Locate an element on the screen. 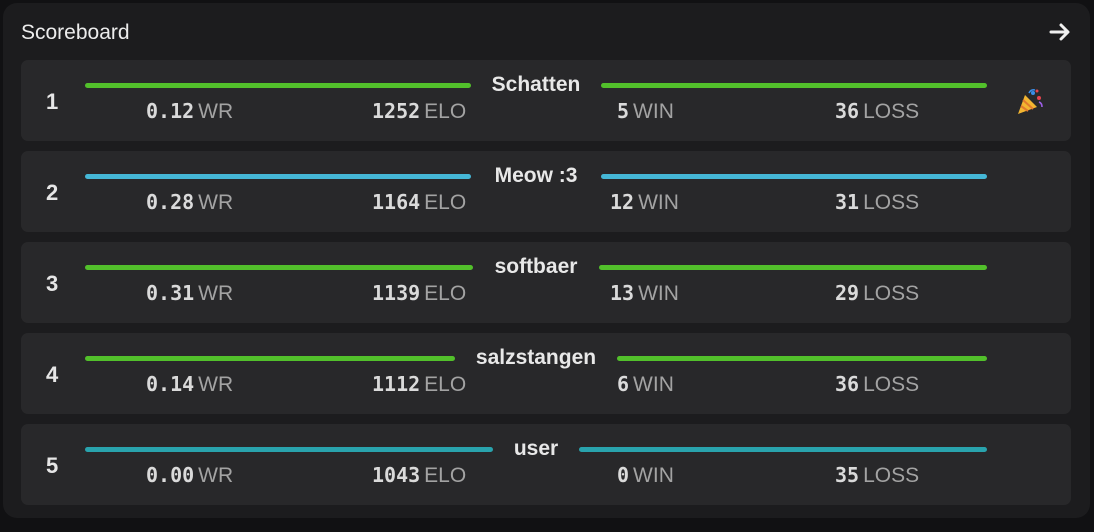 This screenshot has height=532, width=1094. win-rate-stat-value: 0.00 is located at coordinates (170, 475).